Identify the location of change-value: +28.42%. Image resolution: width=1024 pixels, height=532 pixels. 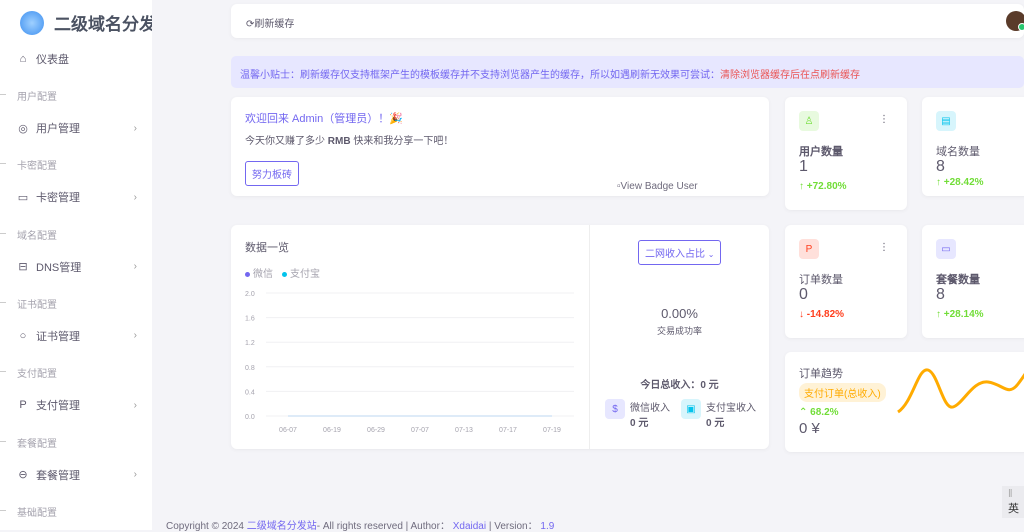
(963, 182).